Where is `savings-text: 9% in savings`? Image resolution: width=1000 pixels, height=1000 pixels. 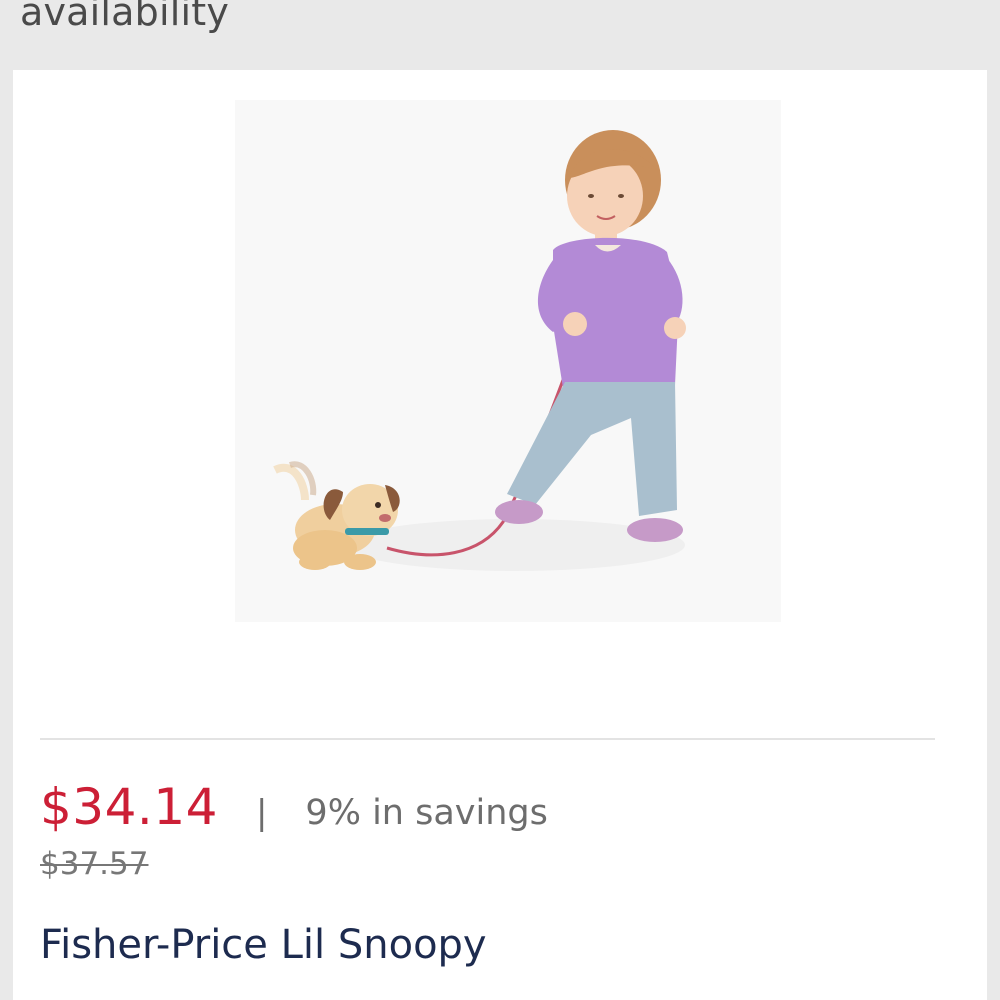 savings-text: 9% in savings is located at coordinates (426, 813).